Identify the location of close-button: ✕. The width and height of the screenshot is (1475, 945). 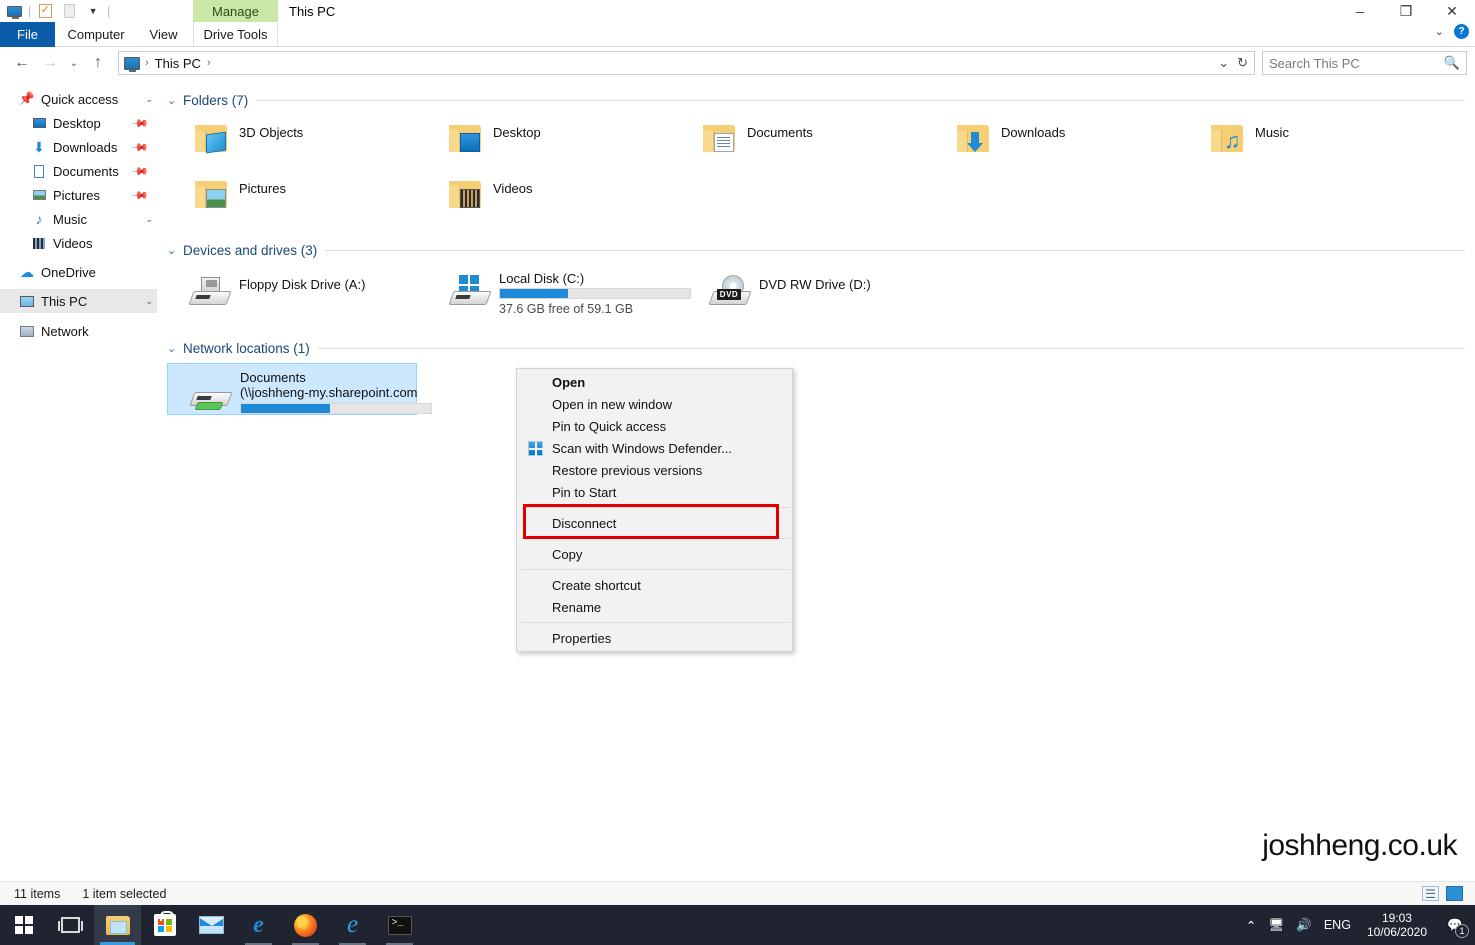
(1452, 11).